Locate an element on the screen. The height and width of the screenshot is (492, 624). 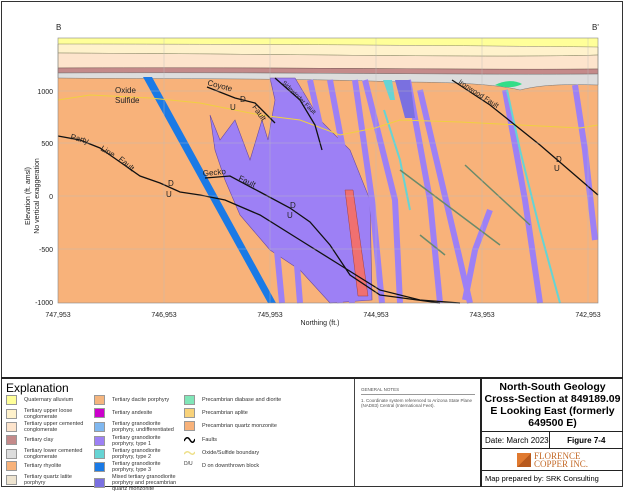
y-tick: 500 is located at coordinates (47, 144).